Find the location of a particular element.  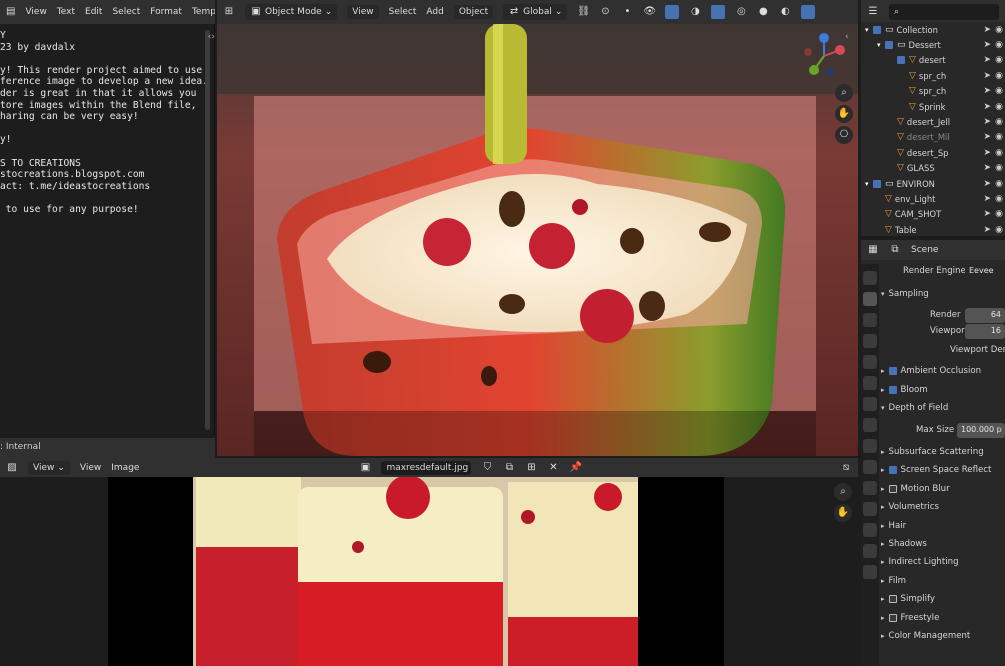

menu-edit: Edit is located at coordinates (93, 12).